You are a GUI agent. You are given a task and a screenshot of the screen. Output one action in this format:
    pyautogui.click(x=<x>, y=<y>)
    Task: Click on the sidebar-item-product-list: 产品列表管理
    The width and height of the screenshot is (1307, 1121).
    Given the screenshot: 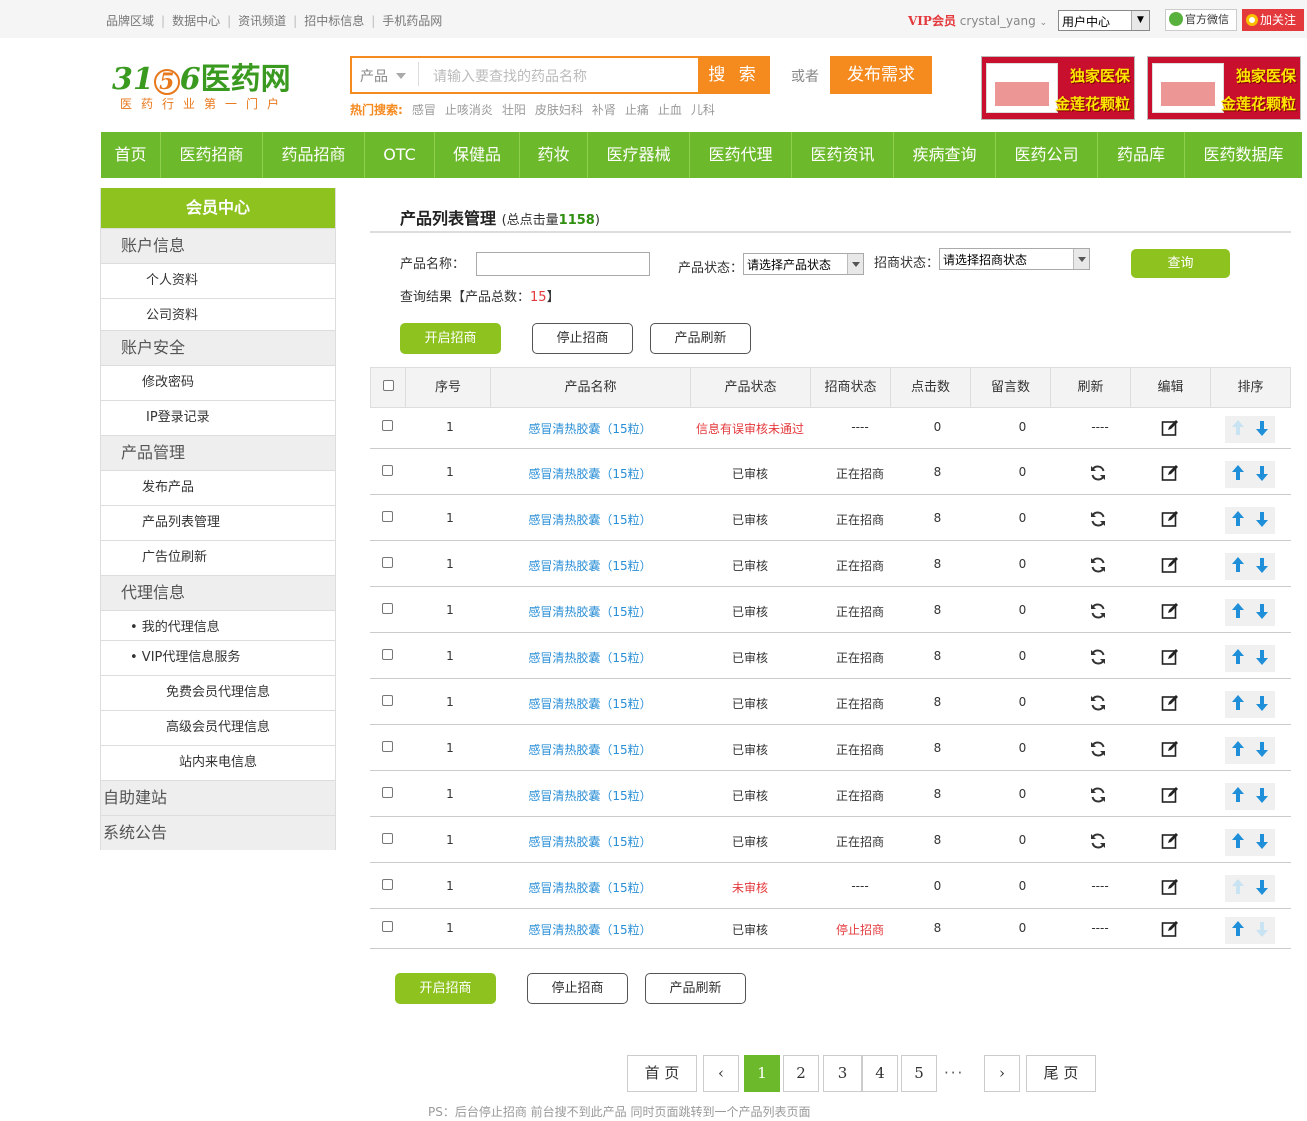 What is the action you would take?
    pyautogui.click(x=218, y=522)
    